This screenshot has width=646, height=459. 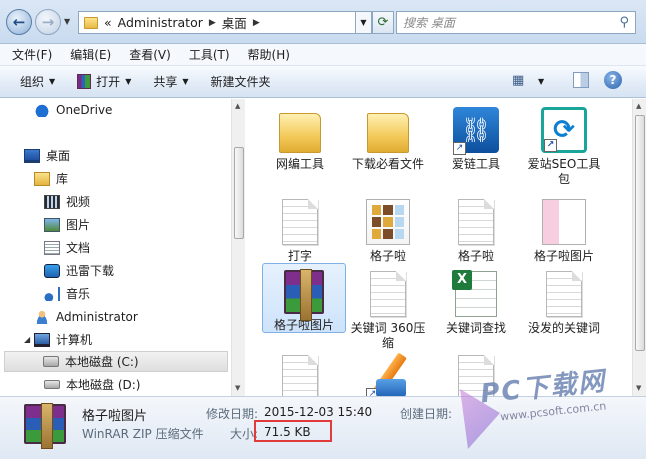 What do you see at coordinates (79, 270) in the screenshot?
I see `nav-item-xunlei-download: 迅雷下载` at bounding box center [79, 270].